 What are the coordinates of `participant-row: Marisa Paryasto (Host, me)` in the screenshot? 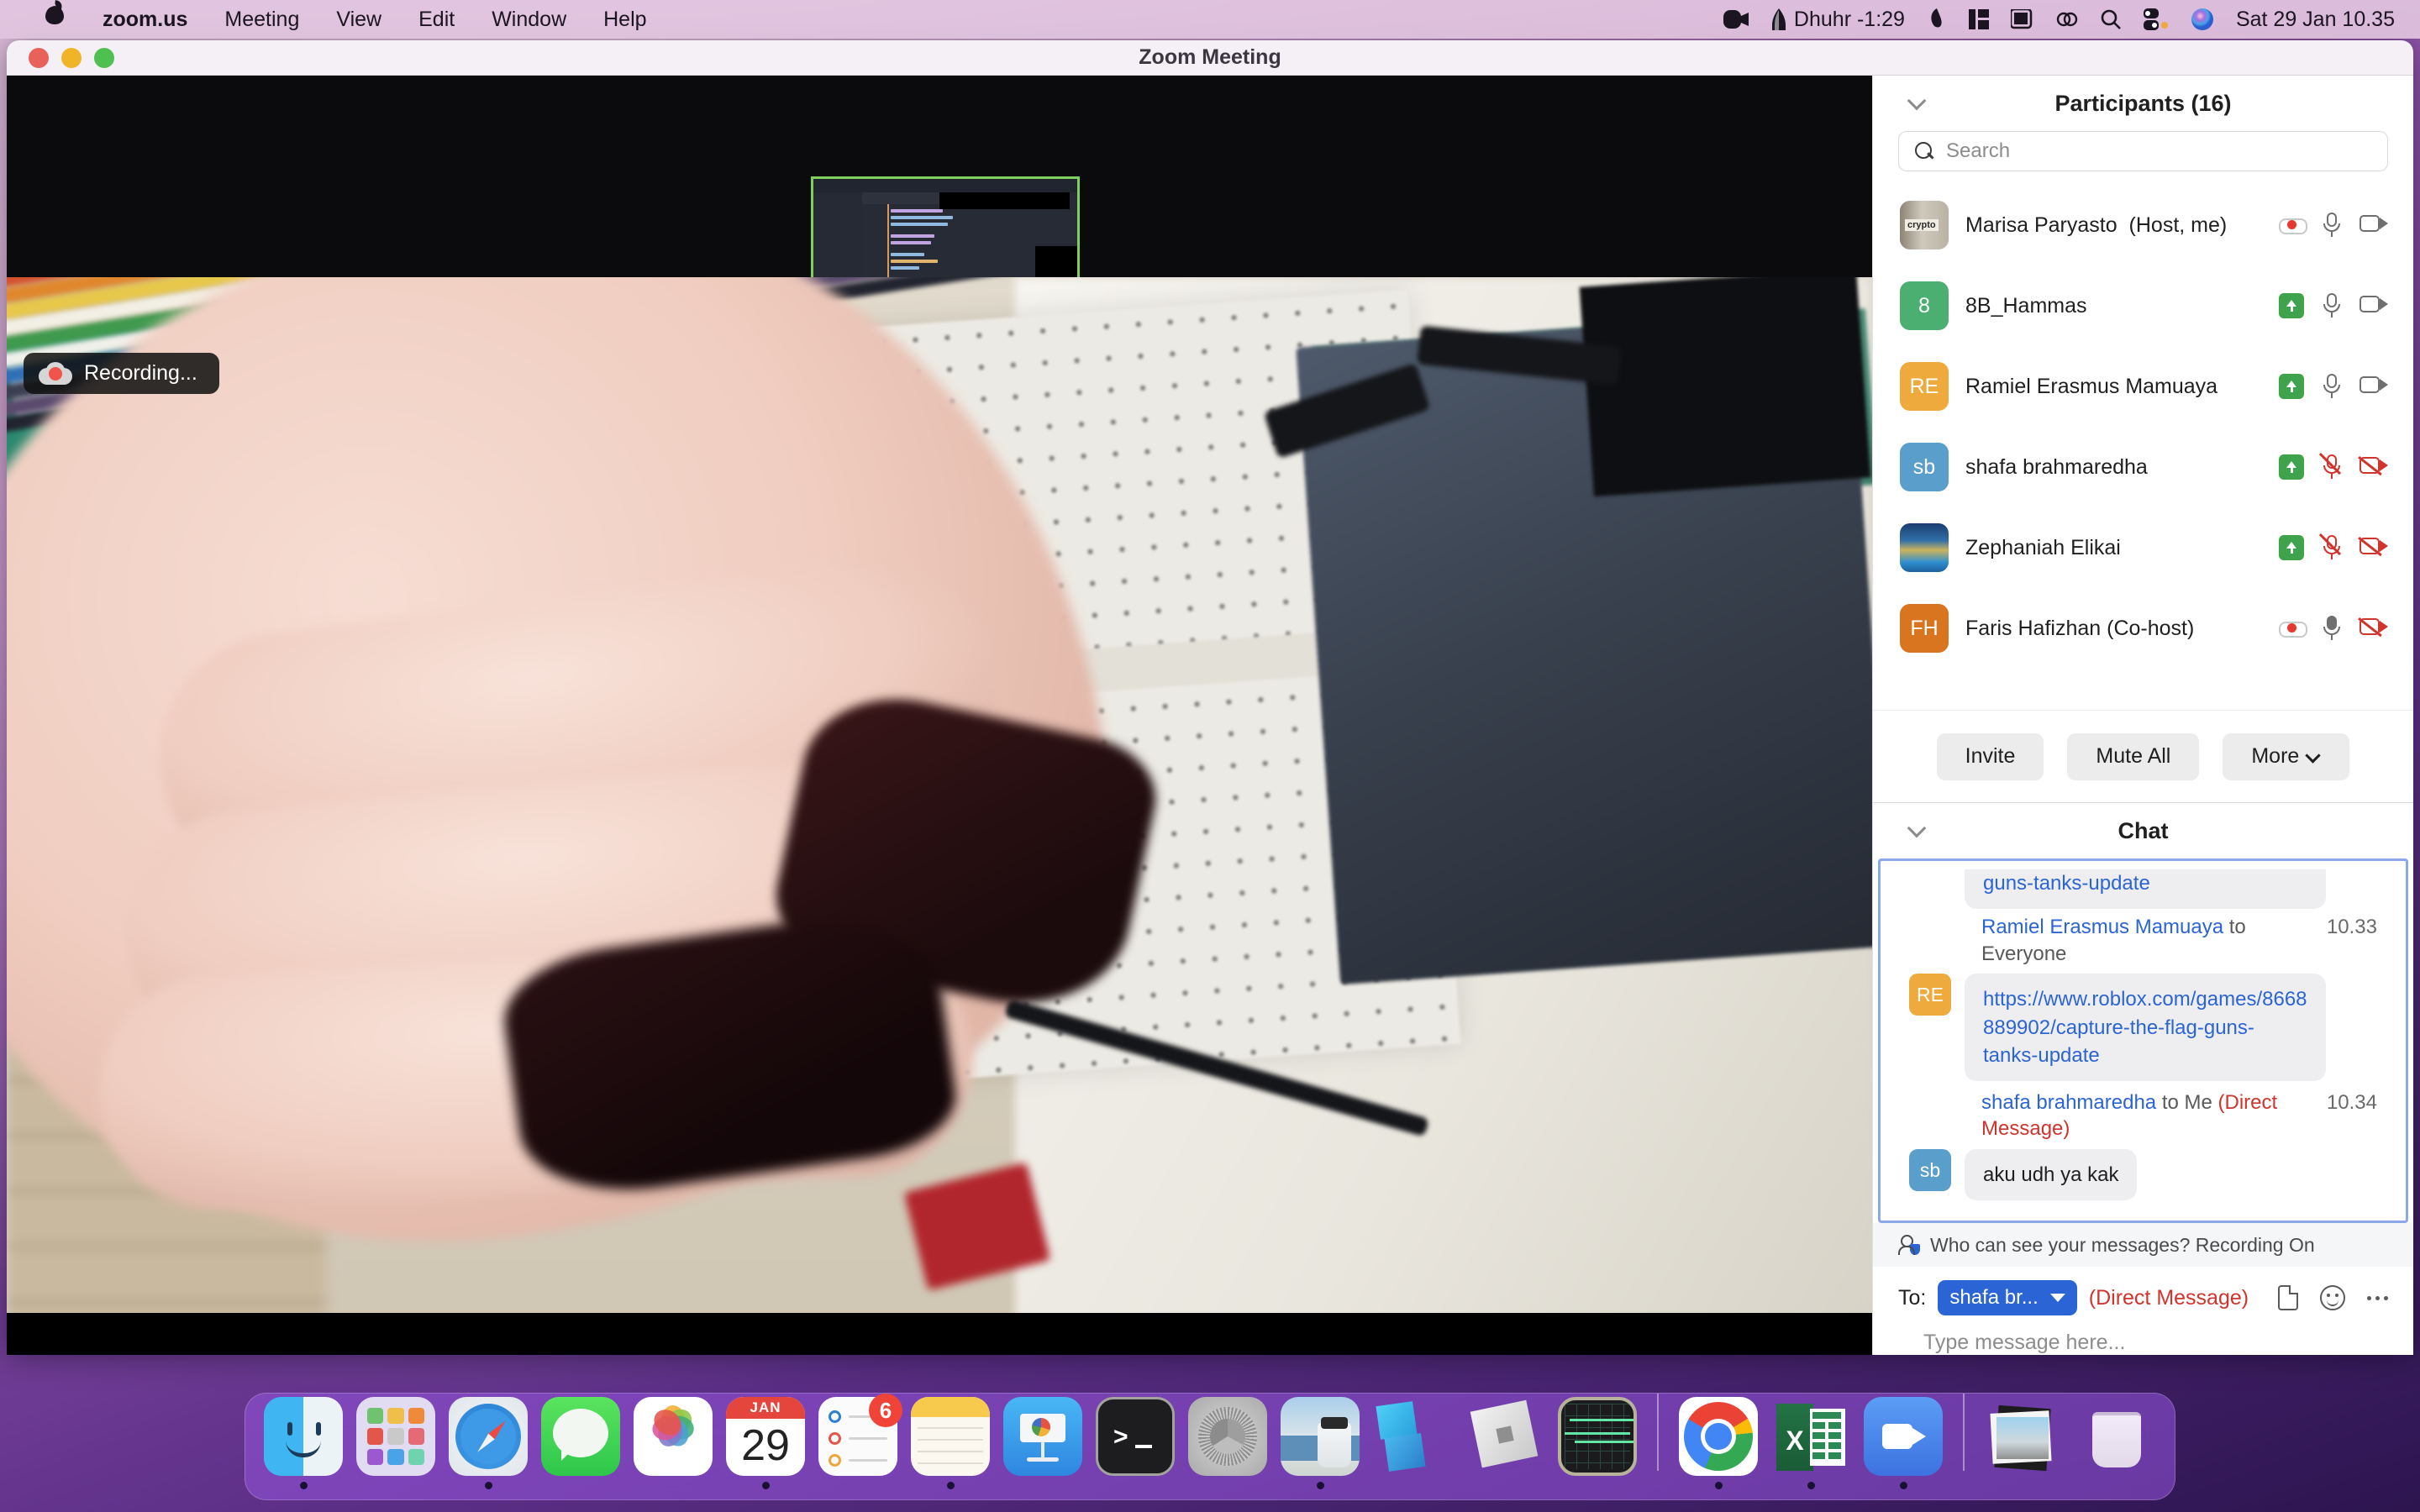 It's located at (2143, 225).